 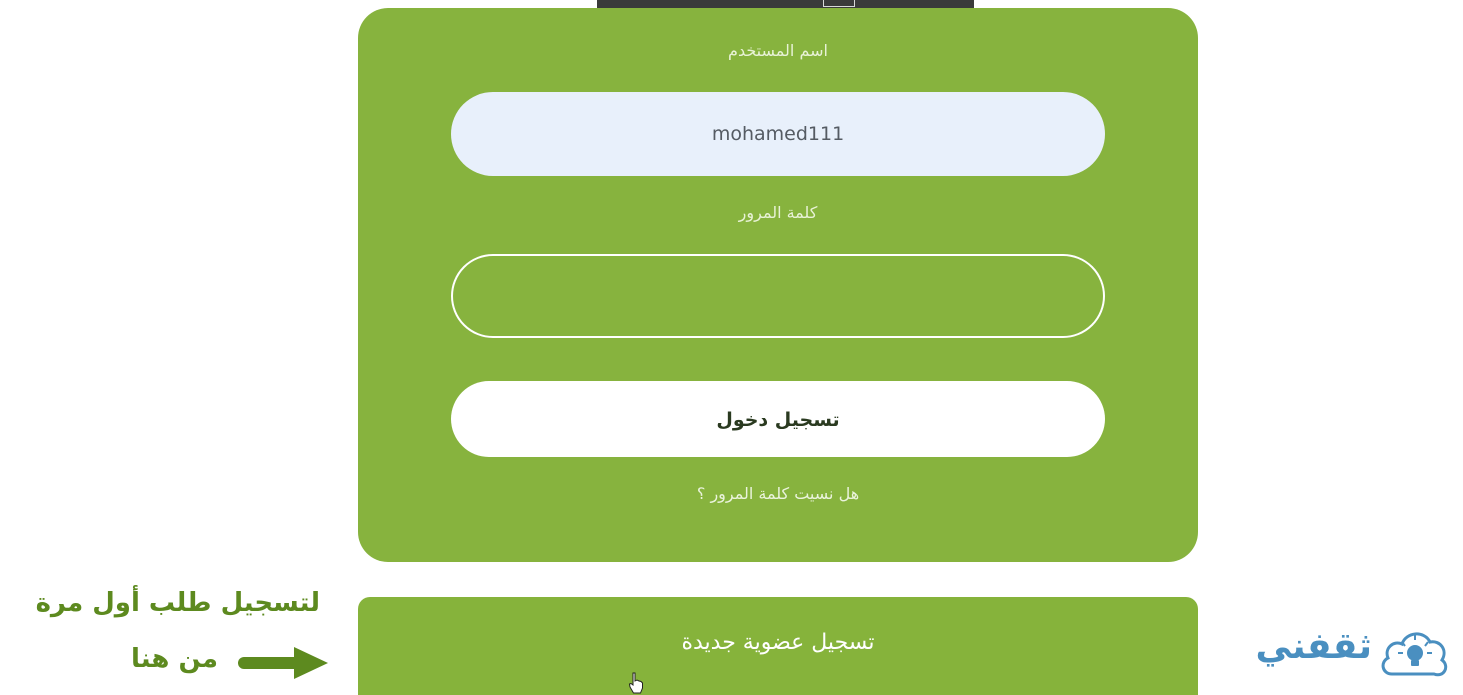 What do you see at coordinates (1414, 654) in the screenshot?
I see `lightbulb-cloud-icon` at bounding box center [1414, 654].